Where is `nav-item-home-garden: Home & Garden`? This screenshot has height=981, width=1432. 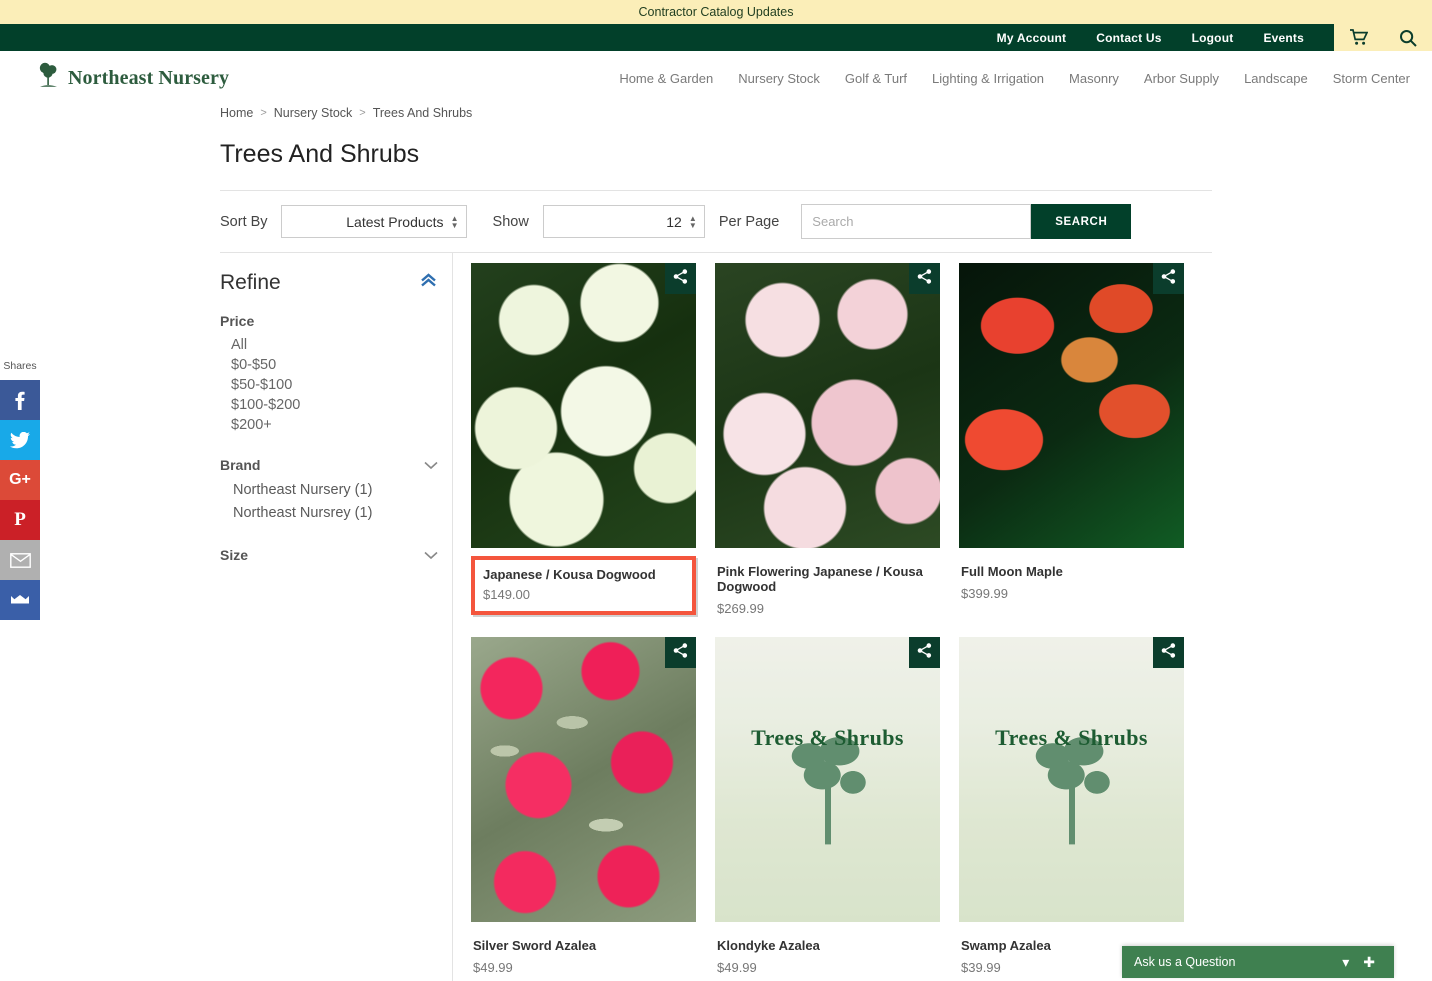
nav-item-home-garden: Home & Garden is located at coordinates (666, 78).